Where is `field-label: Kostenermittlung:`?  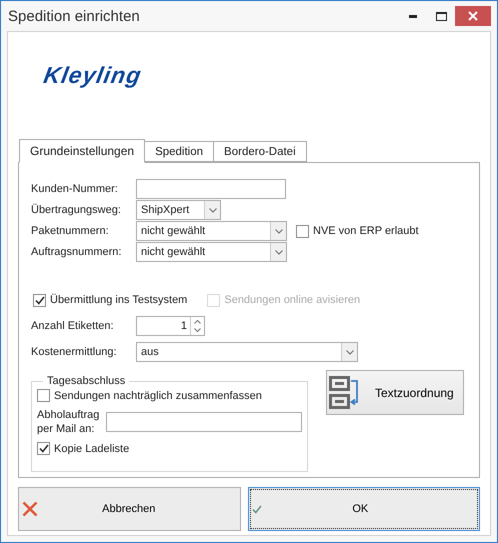
field-label: Kostenermittlung: is located at coordinates (74, 352).